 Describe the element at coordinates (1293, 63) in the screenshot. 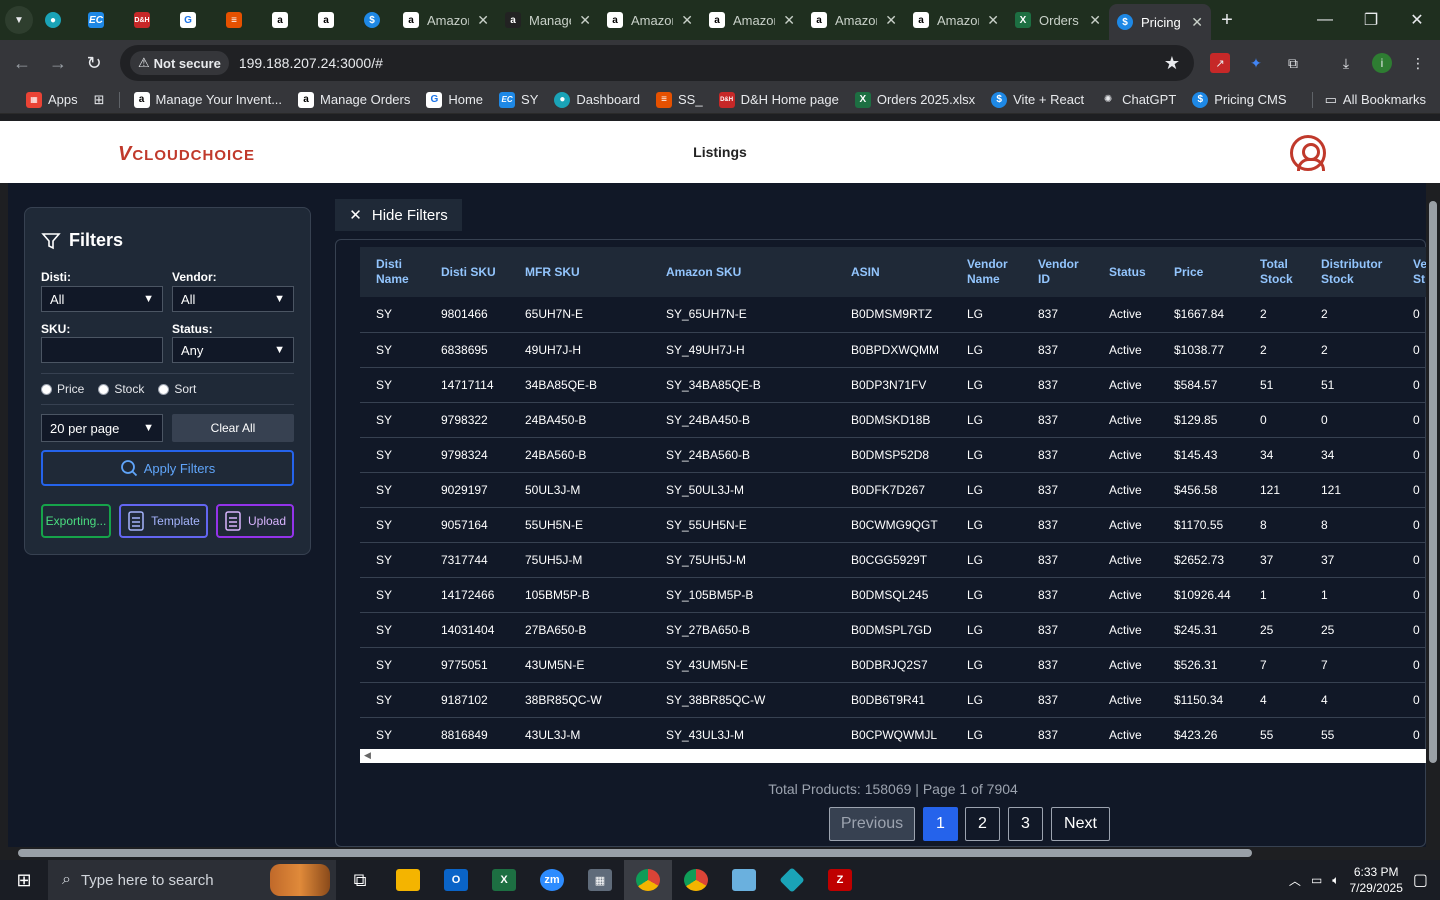

I see `puzzle-icon: ⧉` at that location.